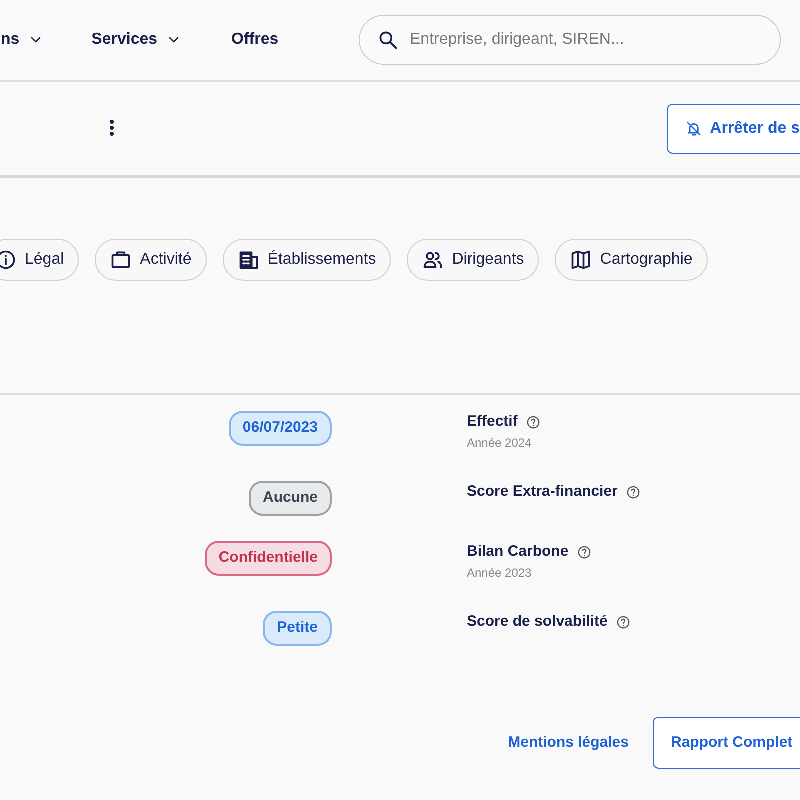 The width and height of the screenshot is (800, 800). I want to click on year-caption: Année 2024, so click(500, 443).